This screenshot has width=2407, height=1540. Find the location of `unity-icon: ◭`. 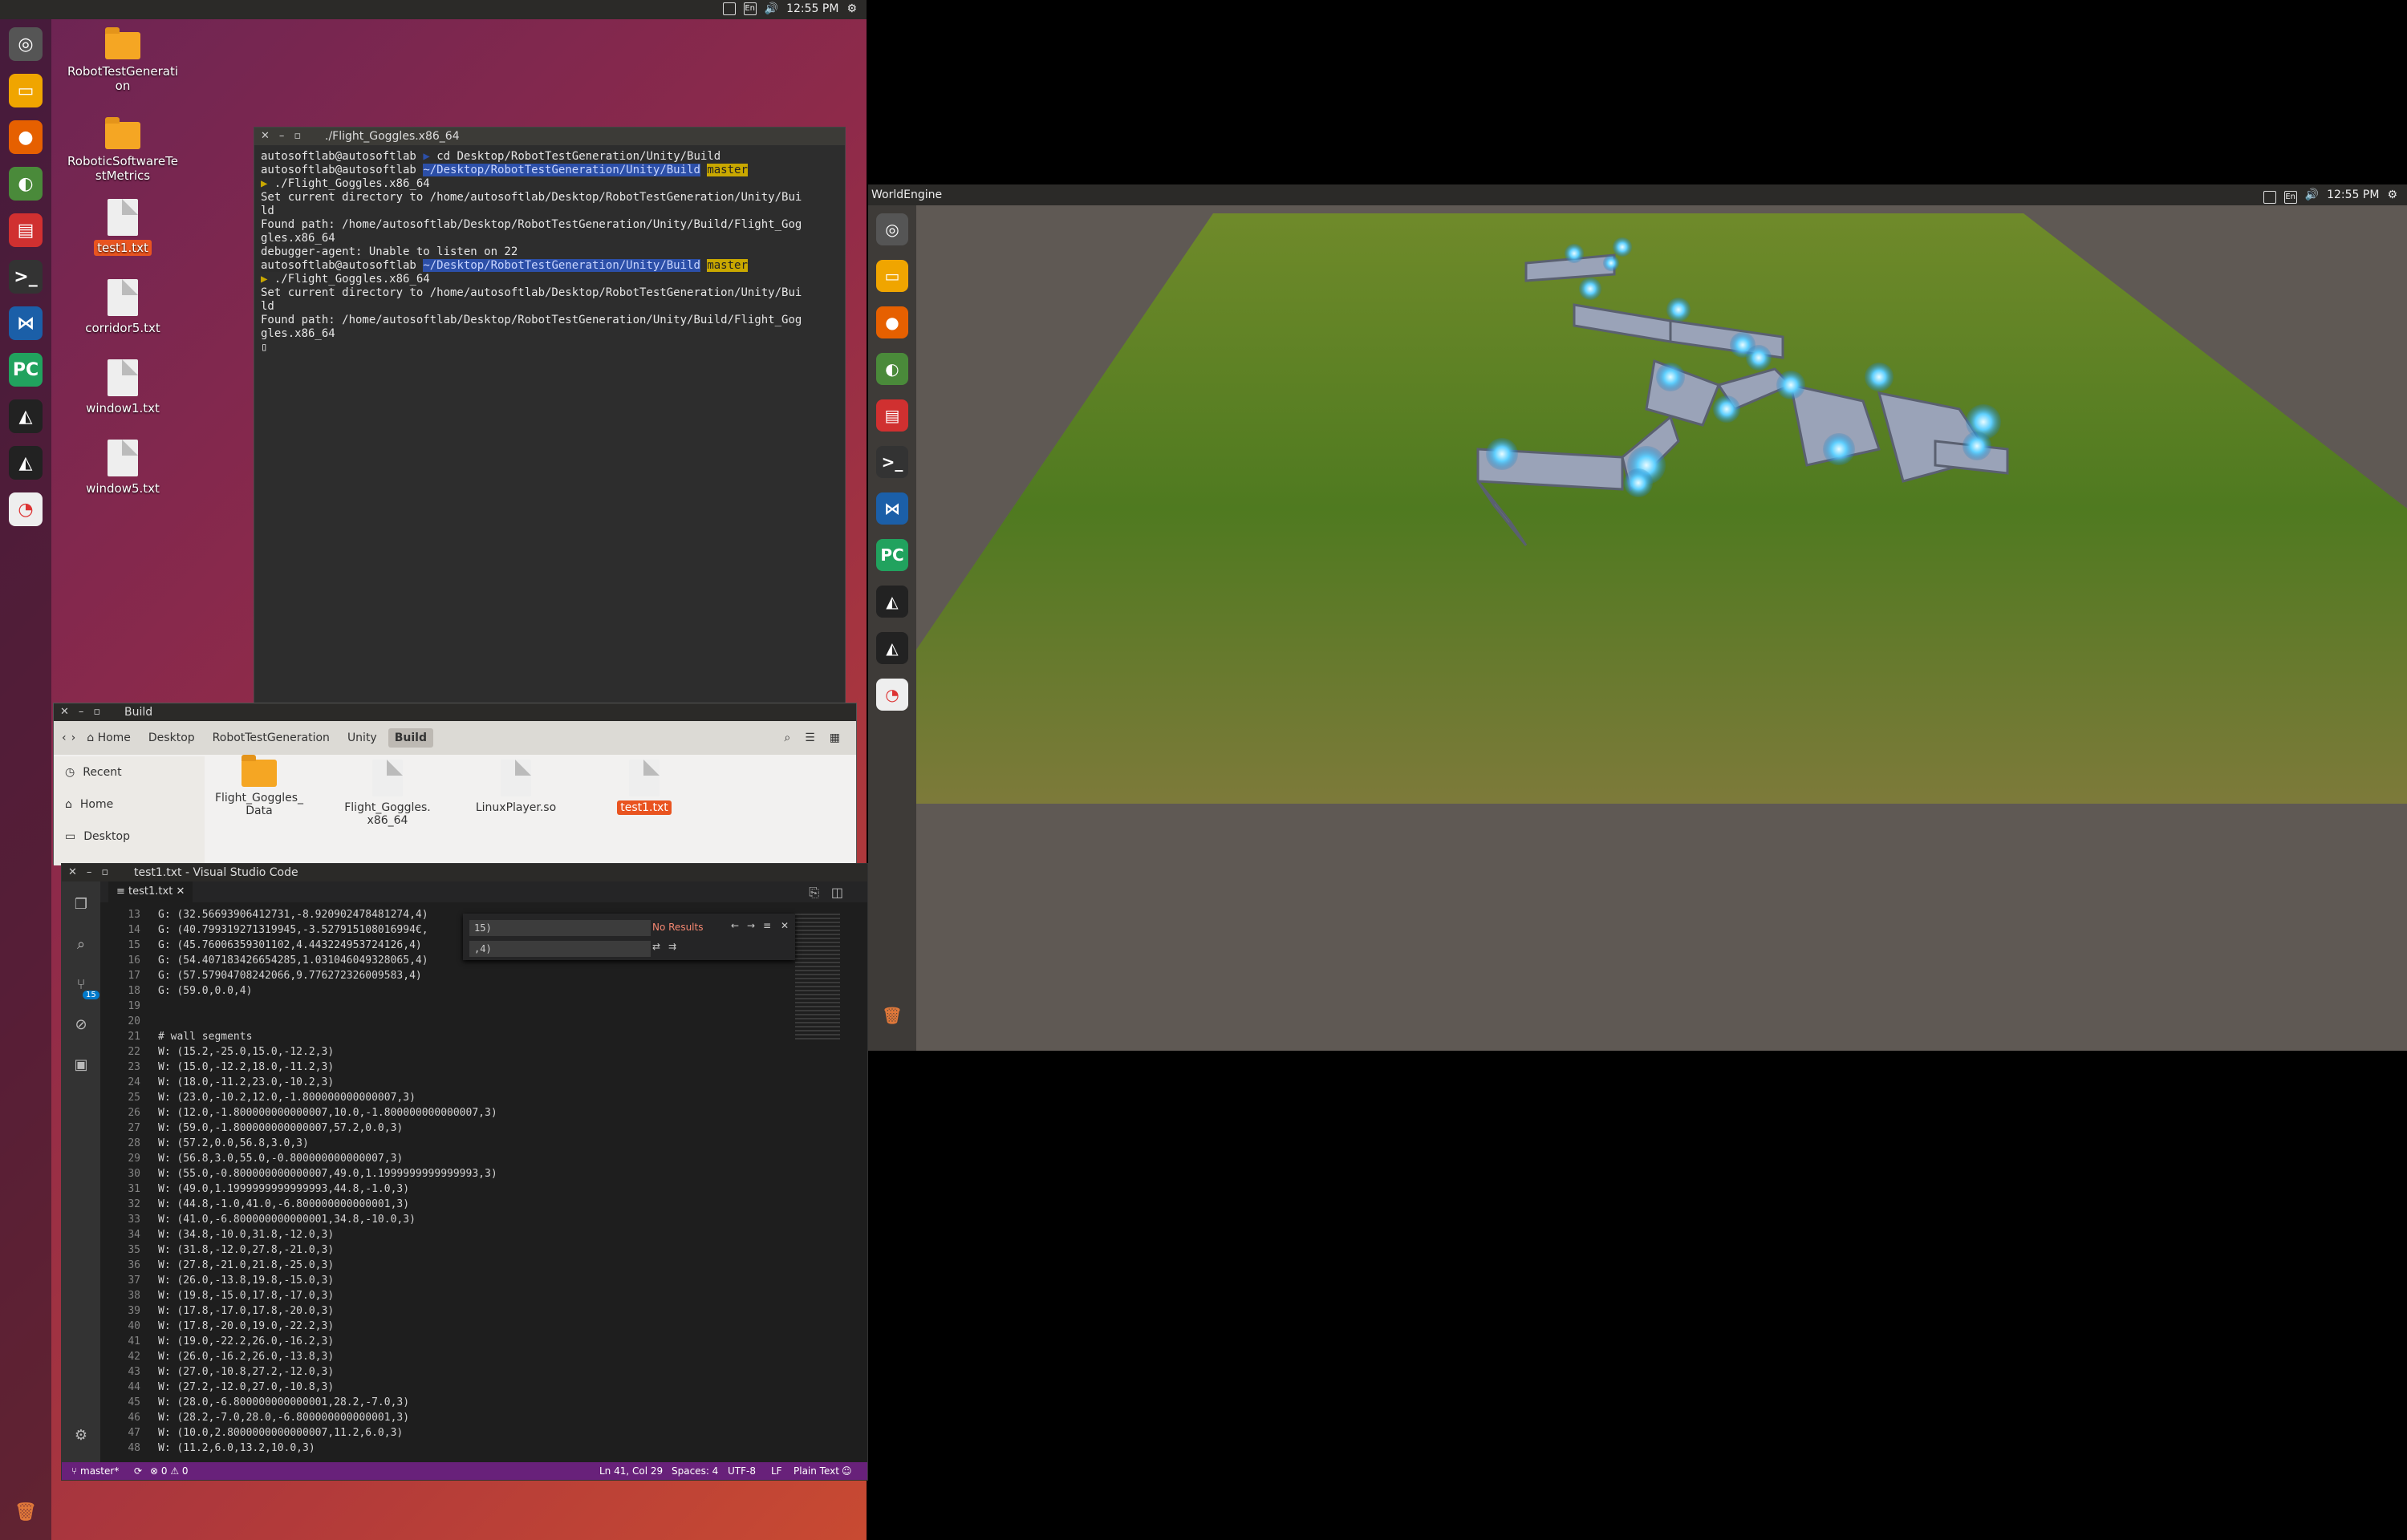

unity-icon: ◭ is located at coordinates (26, 416).